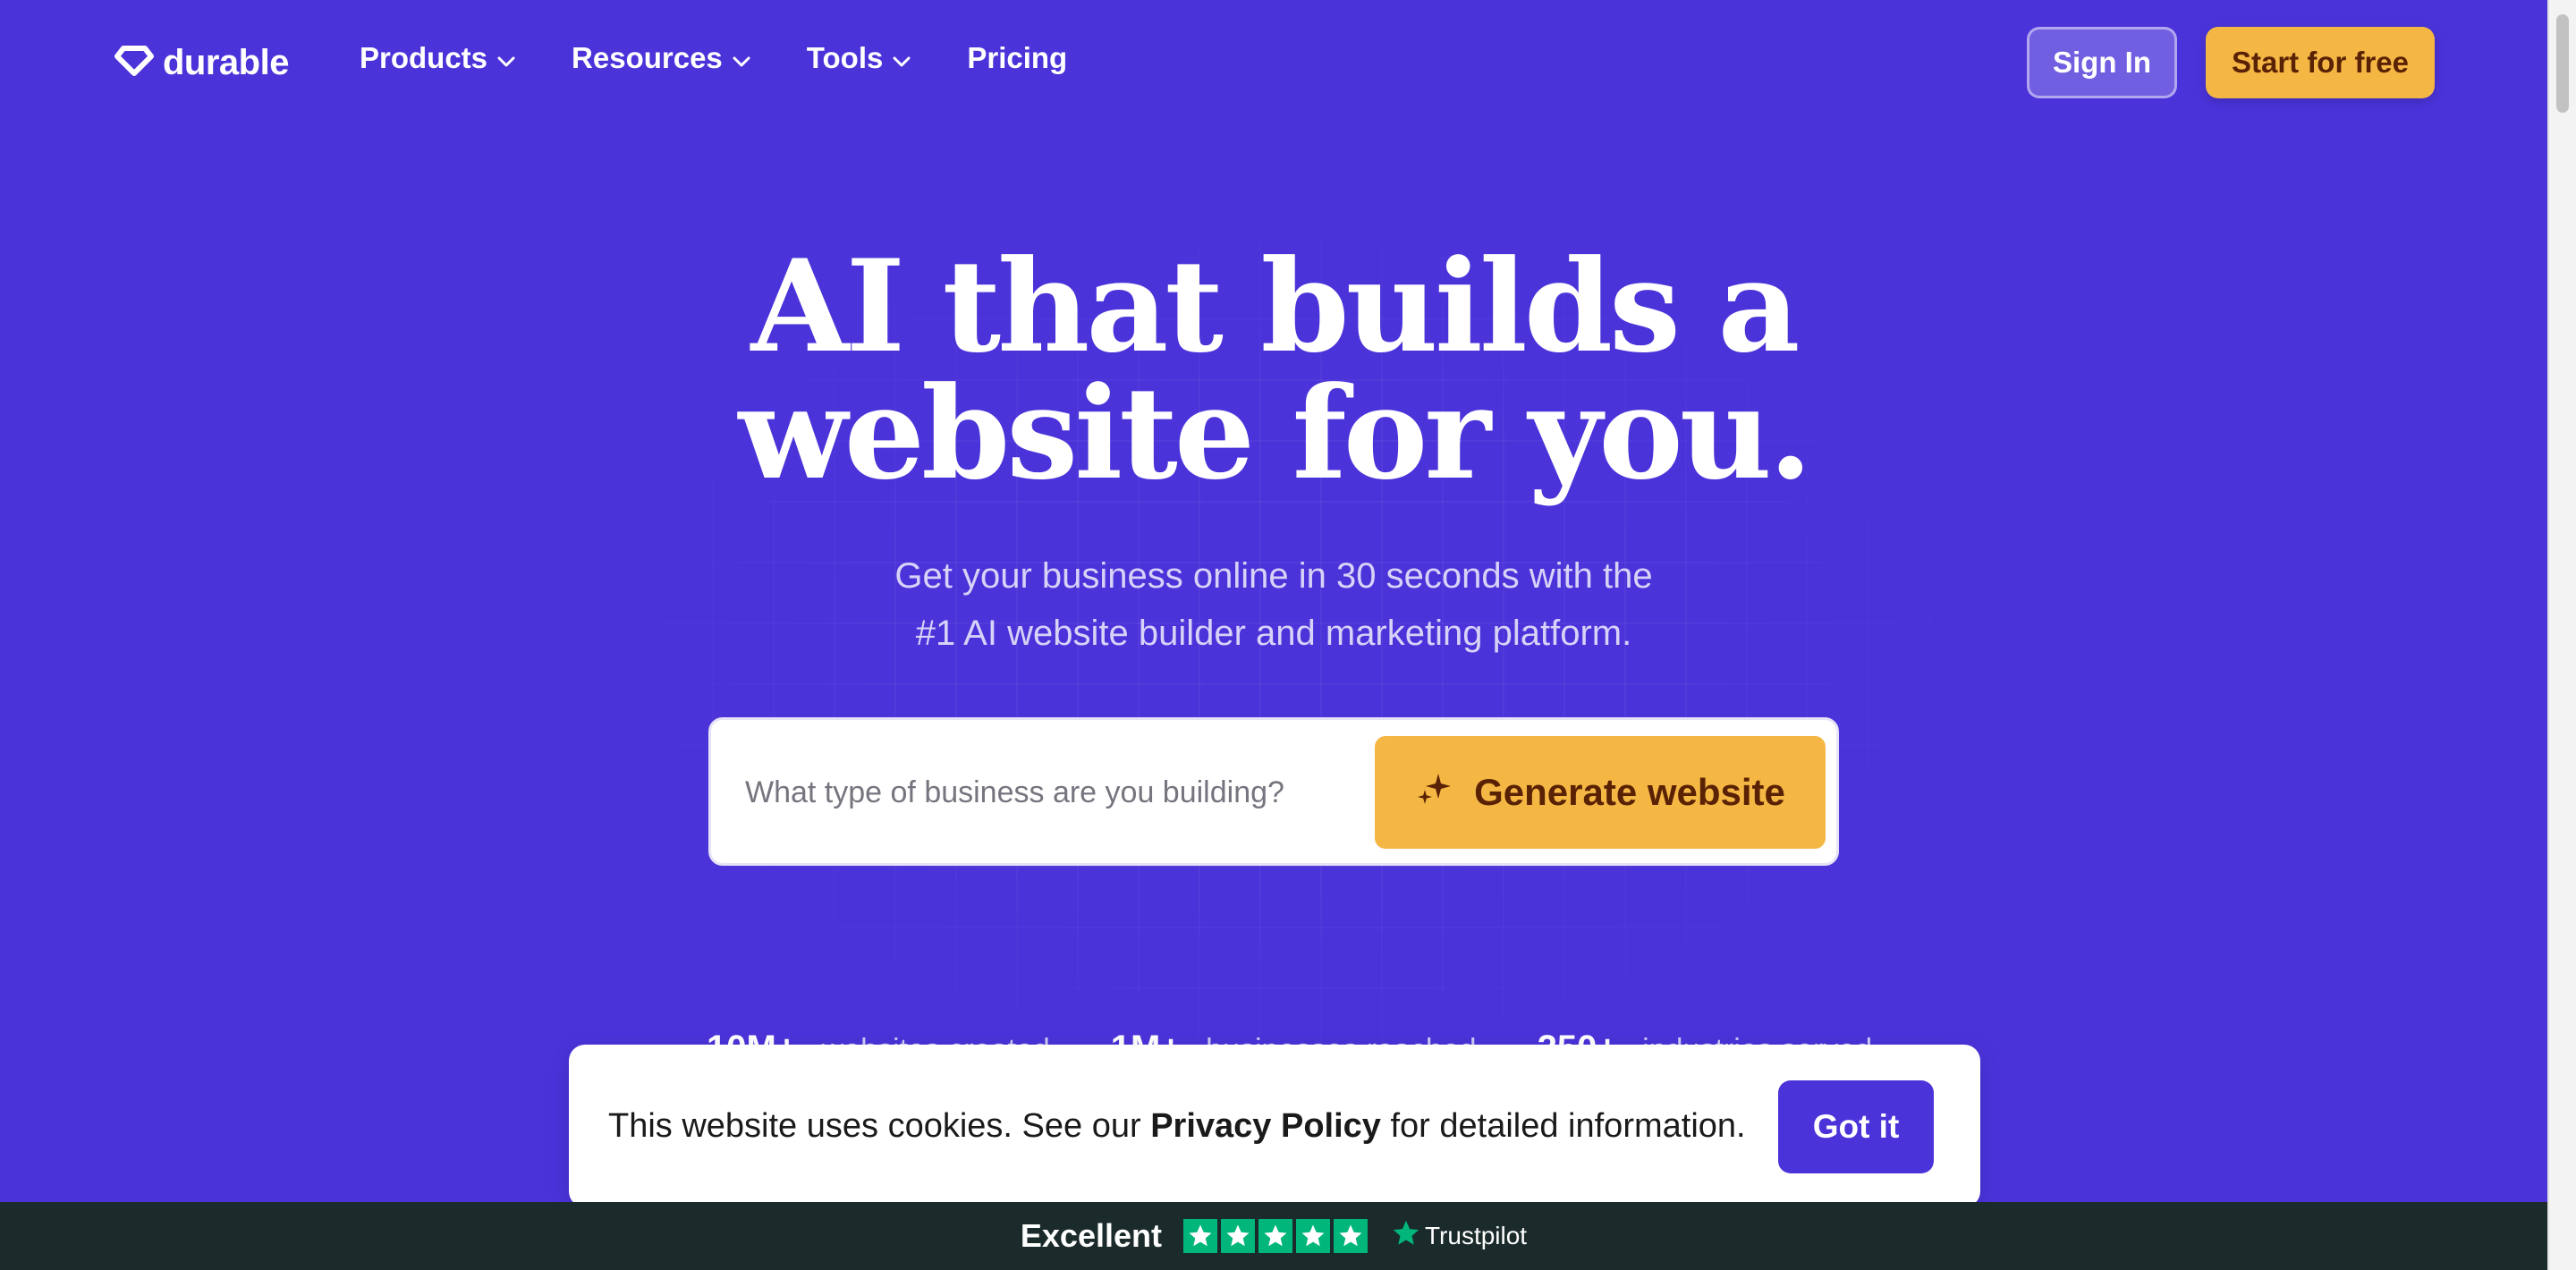  I want to click on generate-website-button: Generate website, so click(1600, 792).